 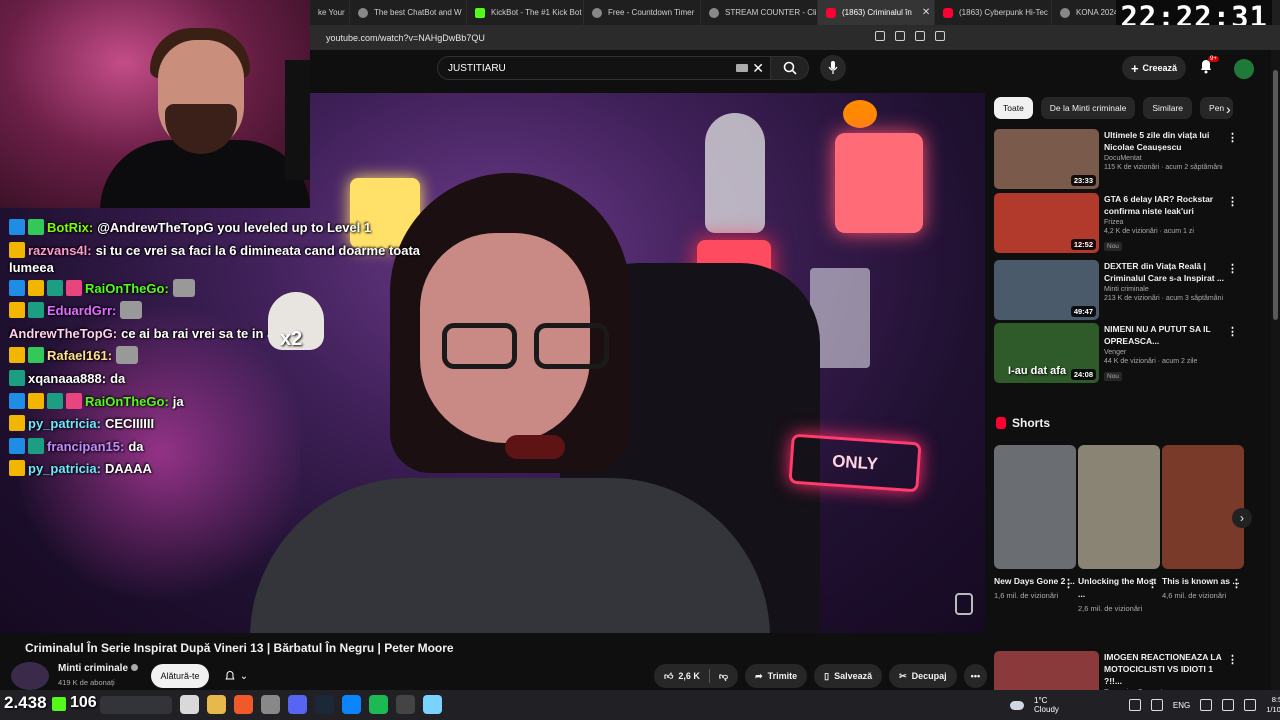 What do you see at coordinates (36, 400) in the screenshot?
I see `chat-badge-icon` at bounding box center [36, 400].